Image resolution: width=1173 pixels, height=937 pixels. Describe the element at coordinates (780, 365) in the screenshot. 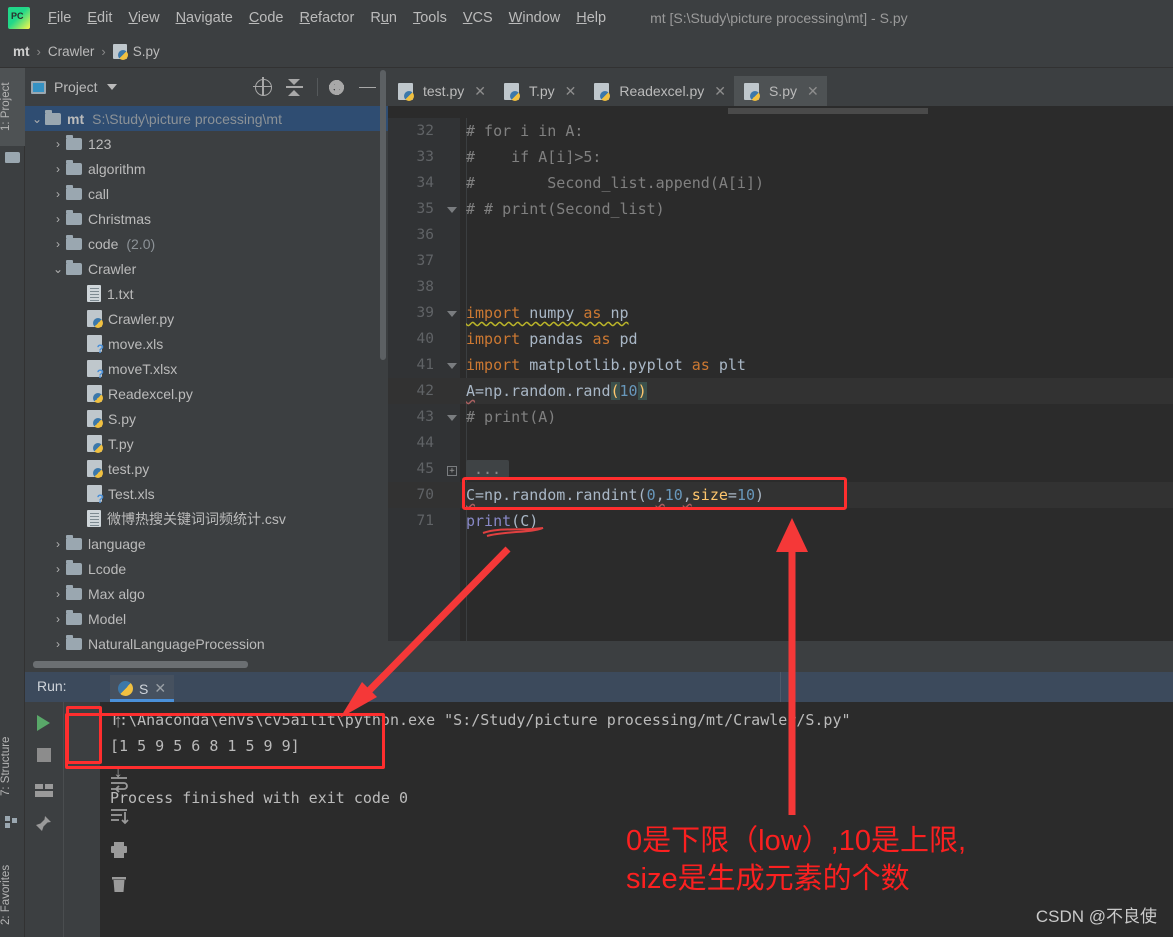

I see `code-line: 41 import matplotlib.pyplot as plt` at that location.